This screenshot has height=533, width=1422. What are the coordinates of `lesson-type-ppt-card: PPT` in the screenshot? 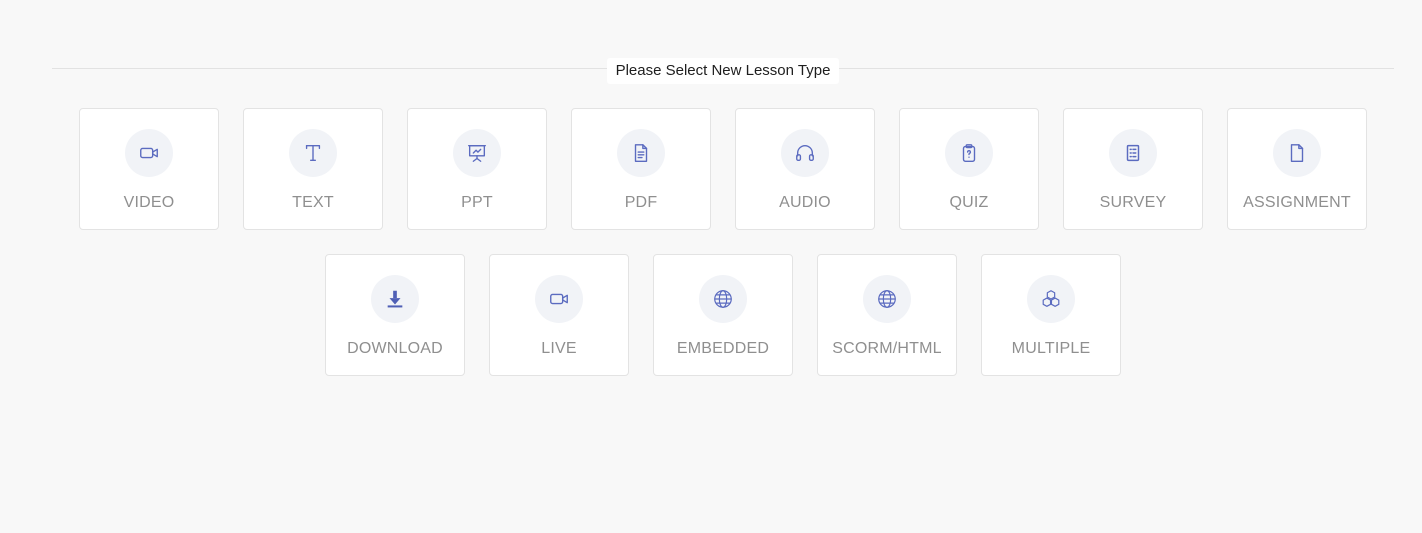 It's located at (477, 169).